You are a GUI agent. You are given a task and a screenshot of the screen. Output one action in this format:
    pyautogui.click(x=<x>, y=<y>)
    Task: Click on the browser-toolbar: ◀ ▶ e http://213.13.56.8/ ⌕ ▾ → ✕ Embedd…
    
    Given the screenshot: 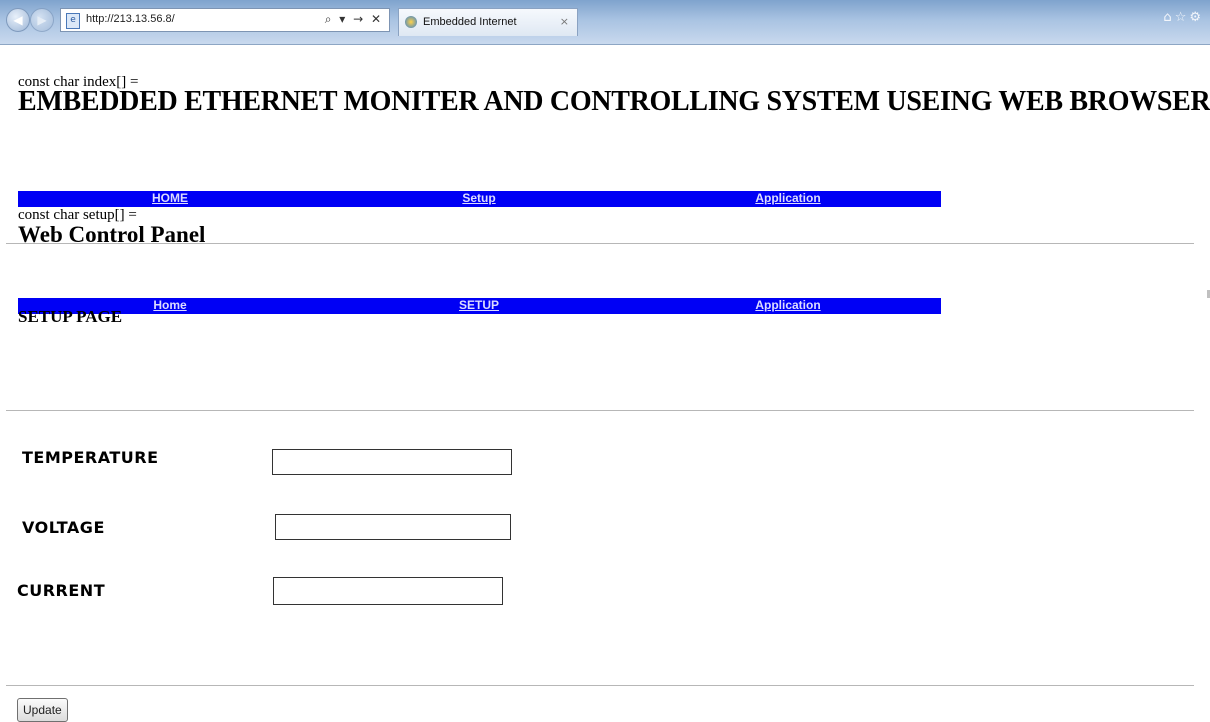 What is the action you would take?
    pyautogui.click(x=605, y=22)
    